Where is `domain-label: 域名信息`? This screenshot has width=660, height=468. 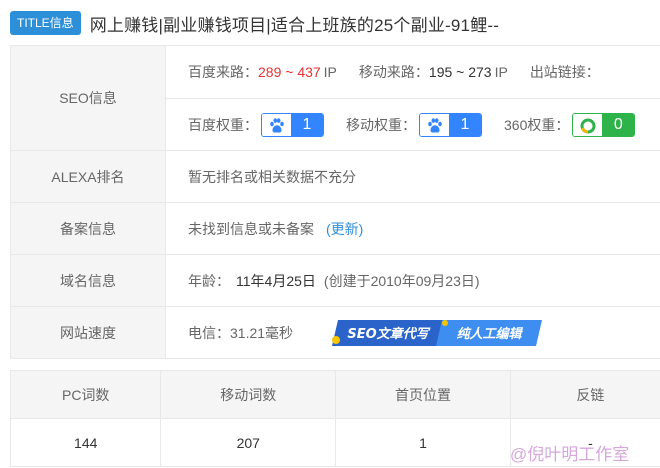
domain-label: 域名信息 is located at coordinates (88, 280).